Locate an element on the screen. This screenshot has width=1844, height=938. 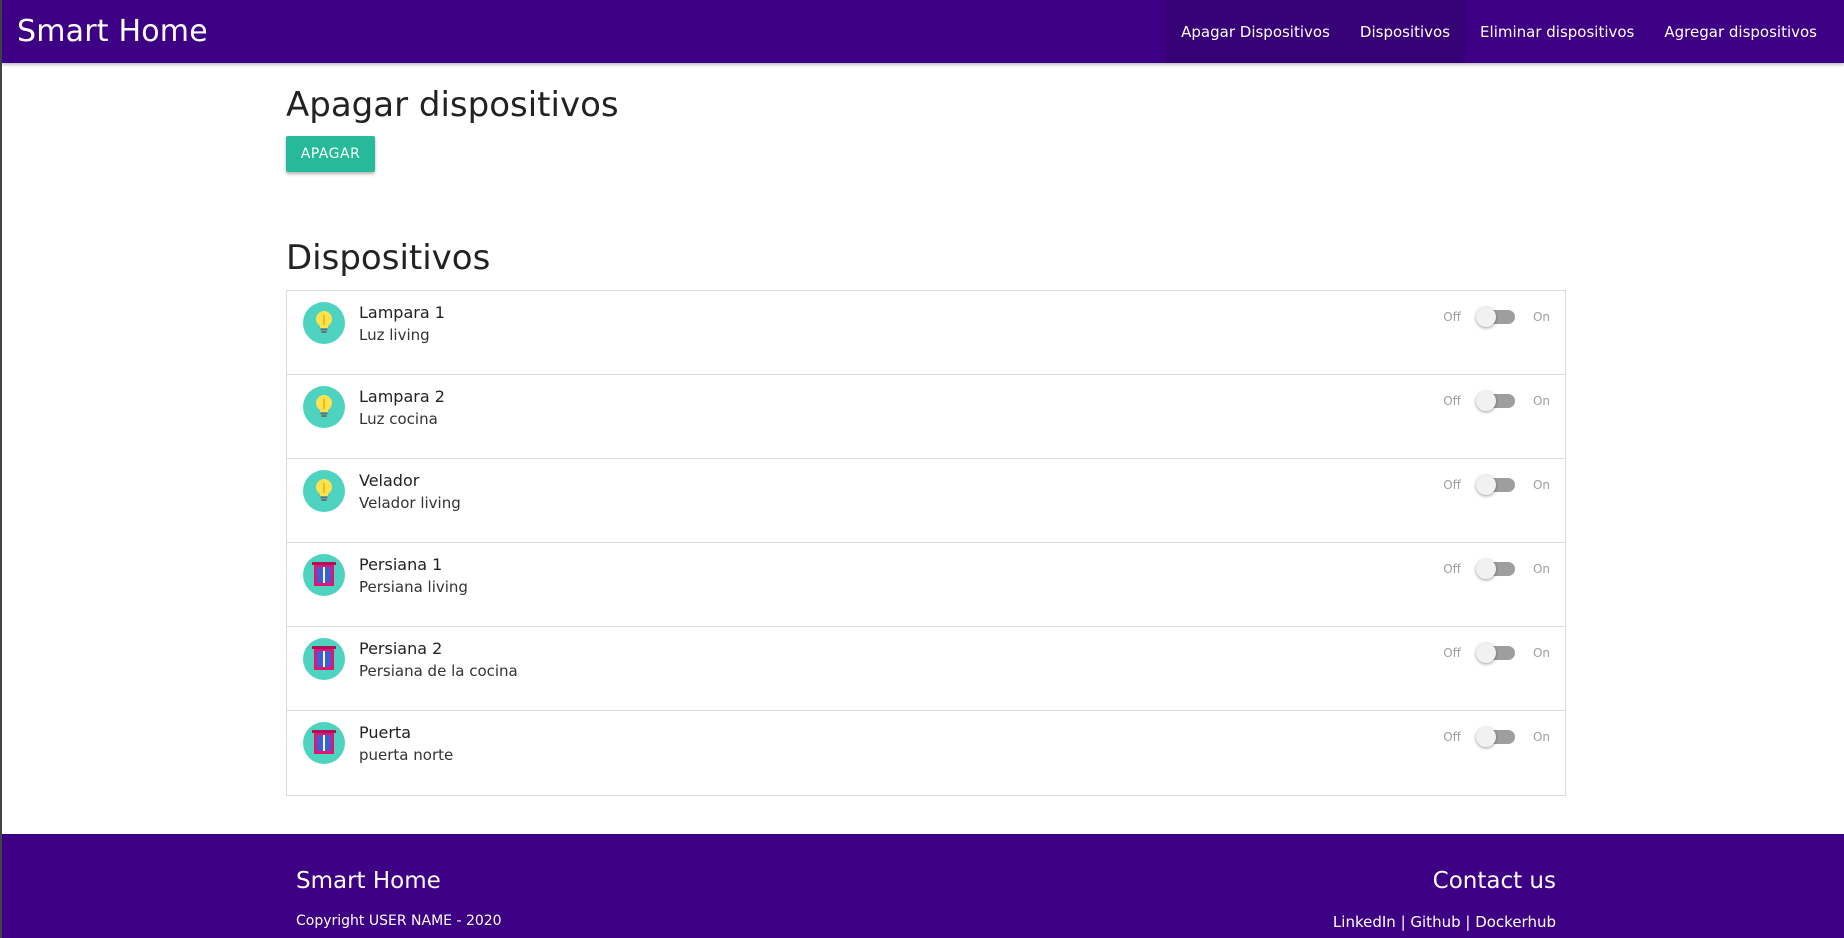
footer-copyright: Copyright USER NAME - 2020 is located at coordinates (399, 921).